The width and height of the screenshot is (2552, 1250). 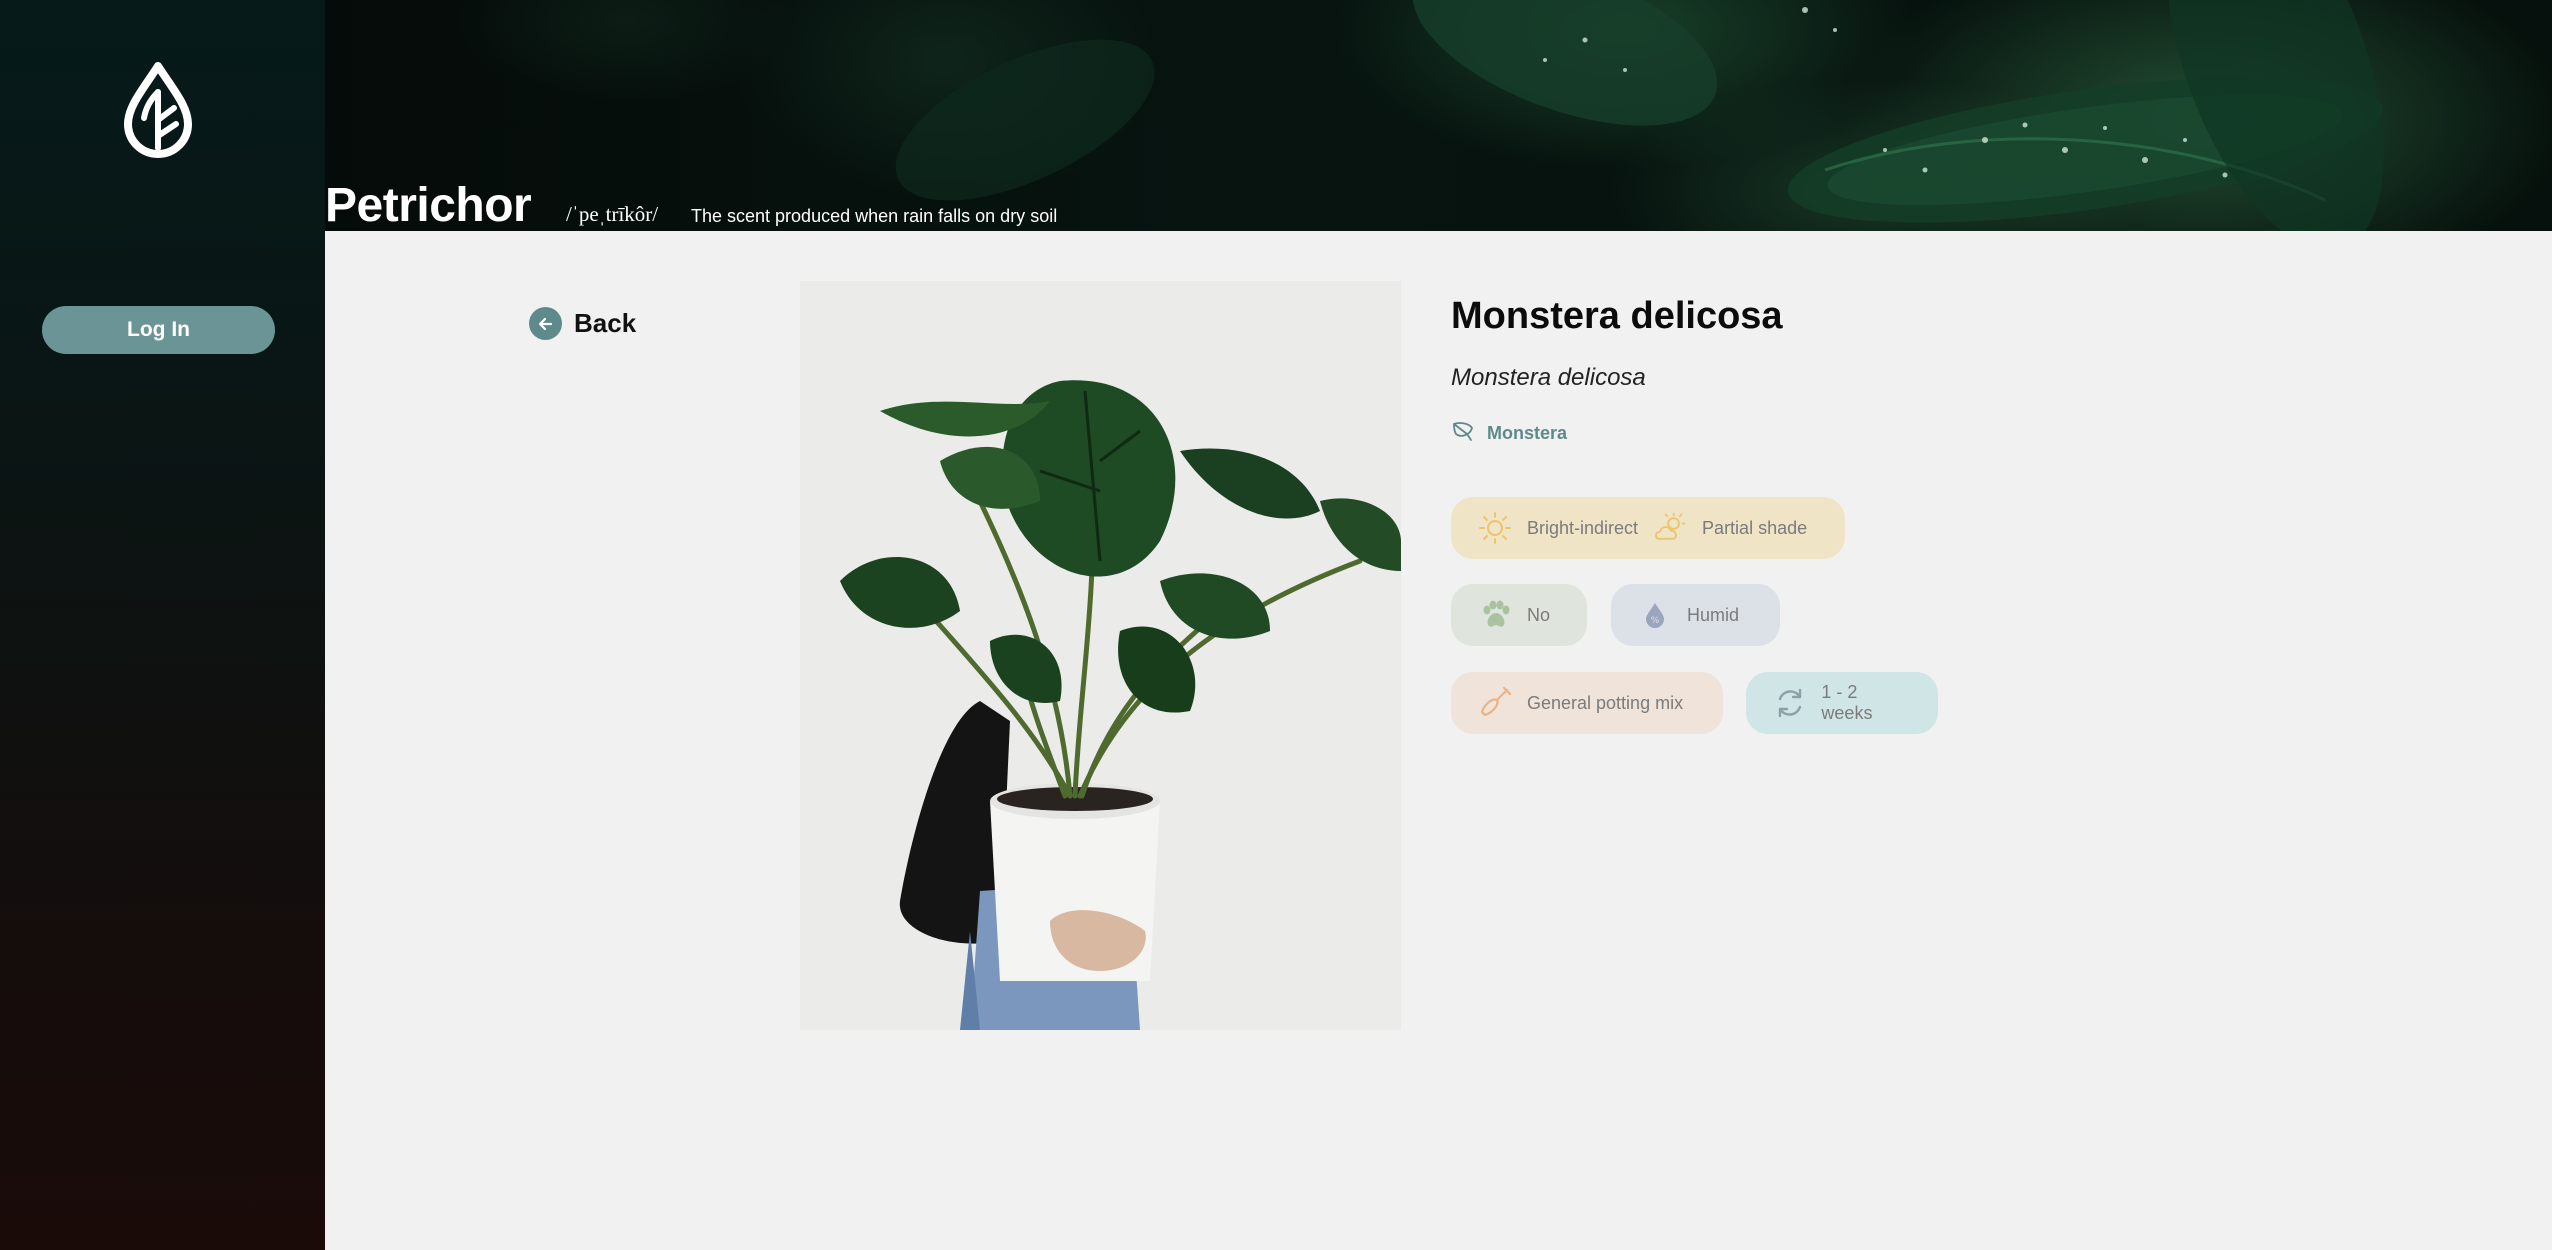 I want to click on refresh-icon, so click(x=1789, y=703).